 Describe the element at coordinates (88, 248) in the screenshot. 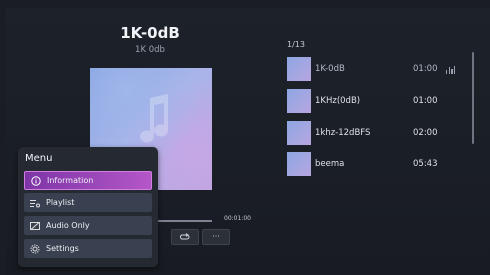

I see `menu-item-settings: Settings` at that location.